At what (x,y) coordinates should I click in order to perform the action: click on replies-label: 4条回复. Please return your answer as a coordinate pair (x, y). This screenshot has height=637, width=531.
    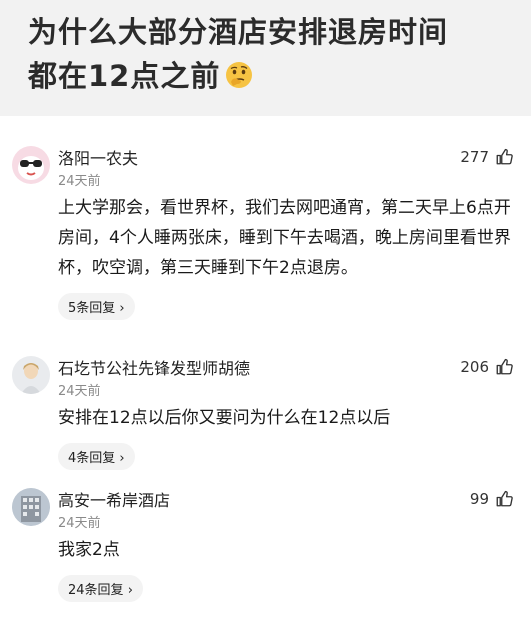
    Looking at the image, I should click on (92, 458).